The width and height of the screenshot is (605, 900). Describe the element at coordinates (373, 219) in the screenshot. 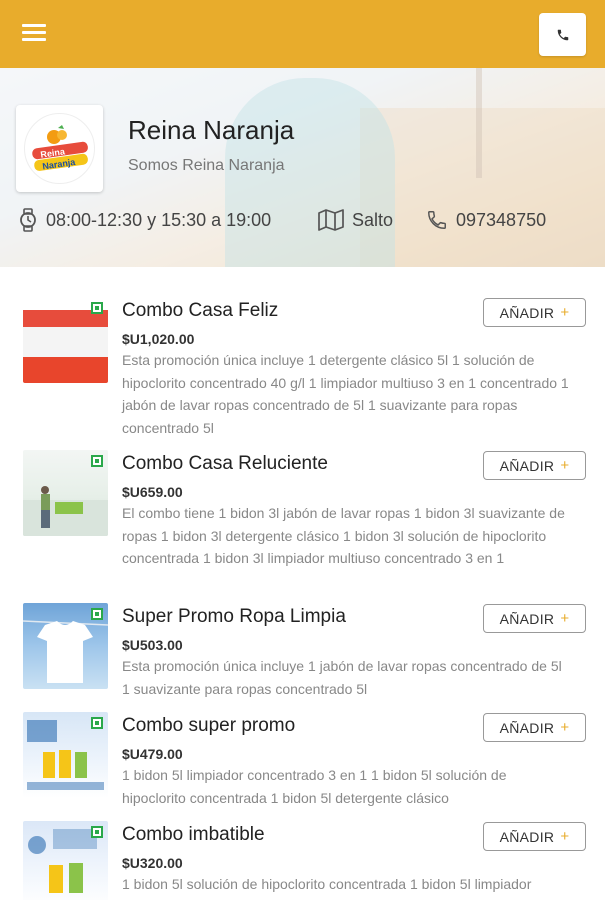

I see `store-city-text: Salto` at that location.